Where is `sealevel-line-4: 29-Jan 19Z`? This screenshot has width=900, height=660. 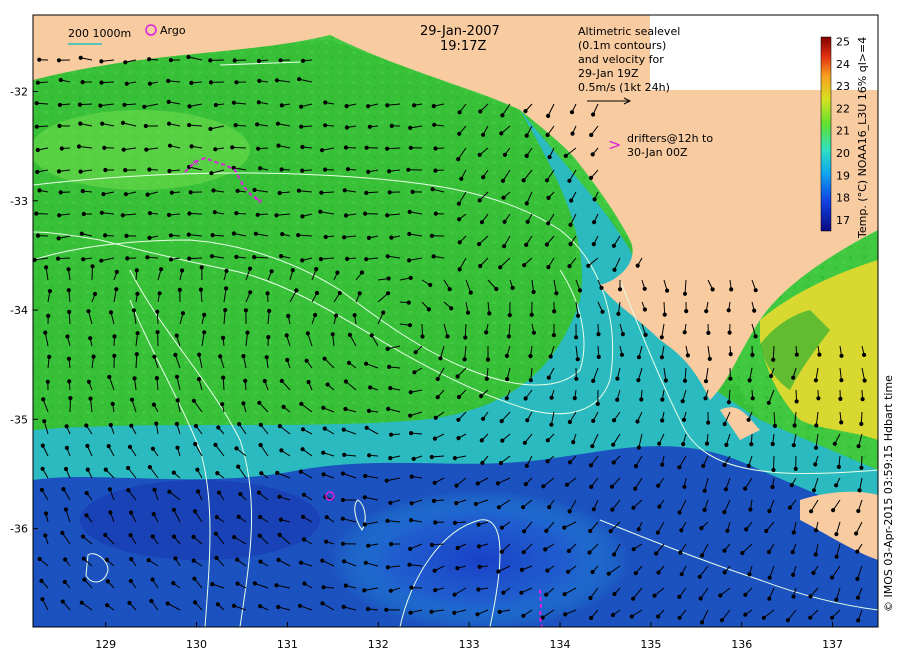
sealevel-line-4: 29-Jan 19Z is located at coordinates (608, 73).